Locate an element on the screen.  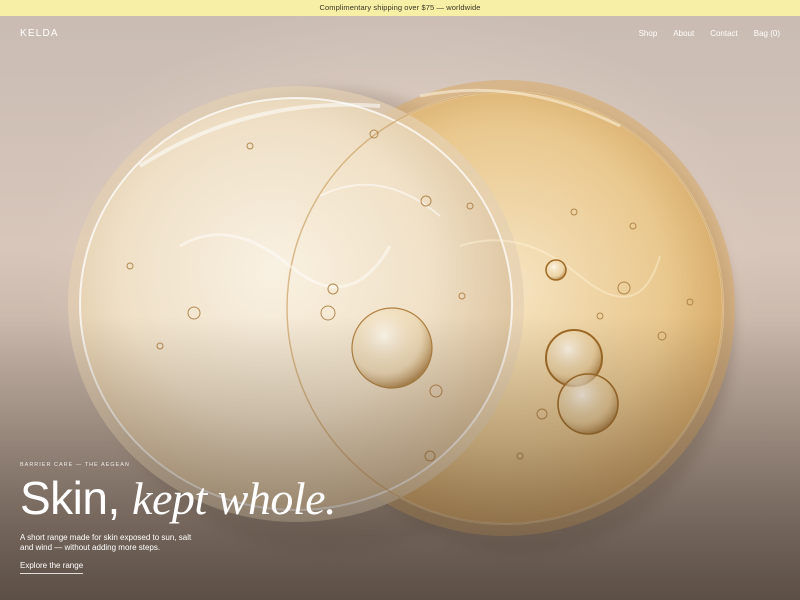
nav-shop-link: Shop is located at coordinates (648, 33).